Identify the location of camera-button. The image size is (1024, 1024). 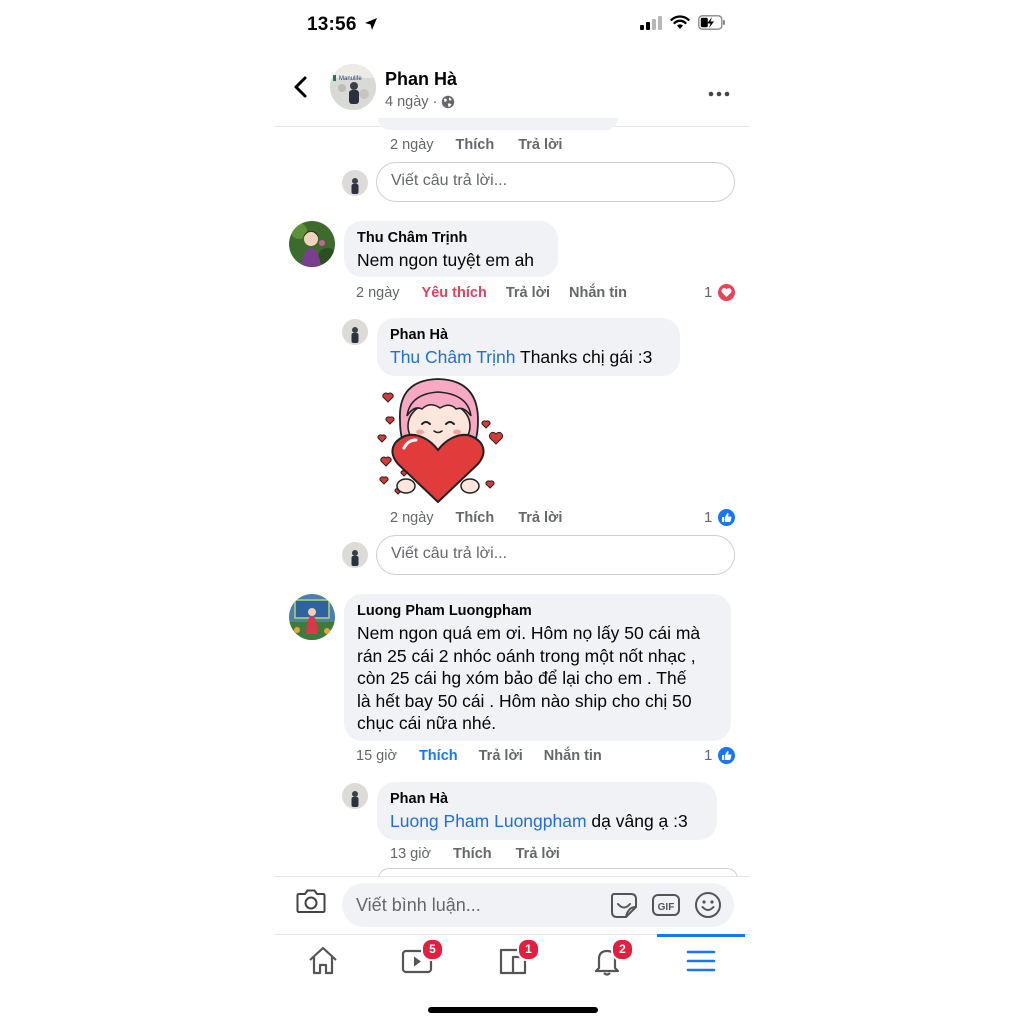
(311, 903).